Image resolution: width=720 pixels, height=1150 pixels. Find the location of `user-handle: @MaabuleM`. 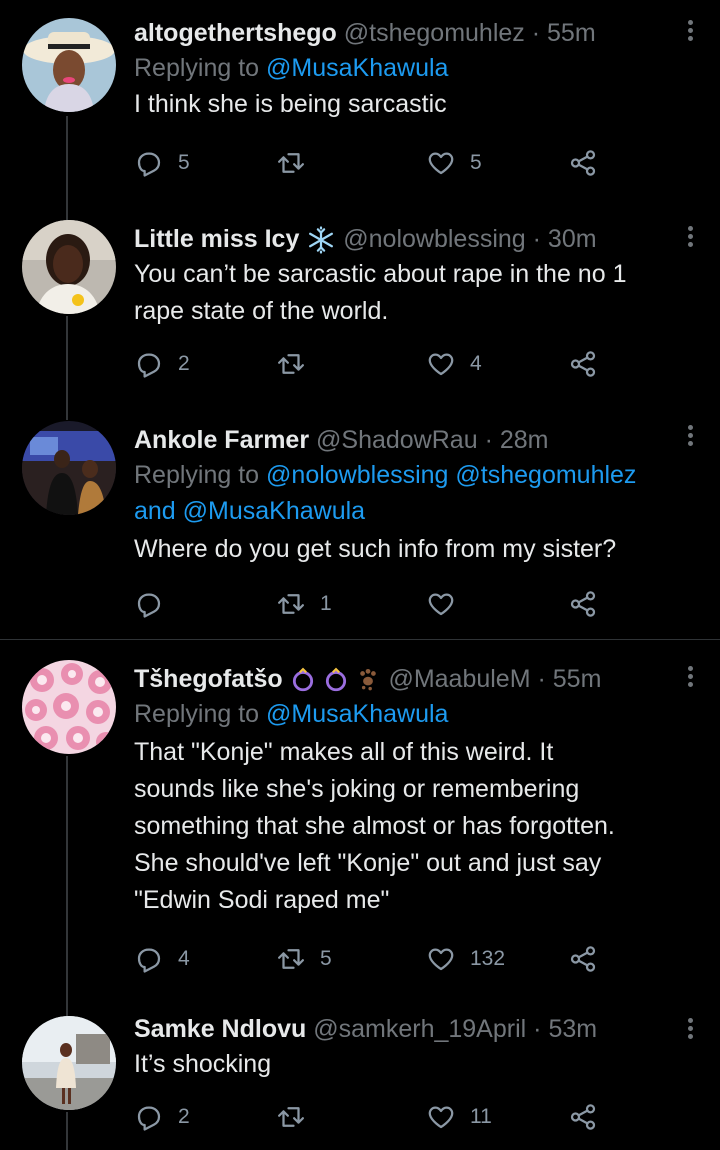

user-handle: @MaabuleM is located at coordinates (459, 679).